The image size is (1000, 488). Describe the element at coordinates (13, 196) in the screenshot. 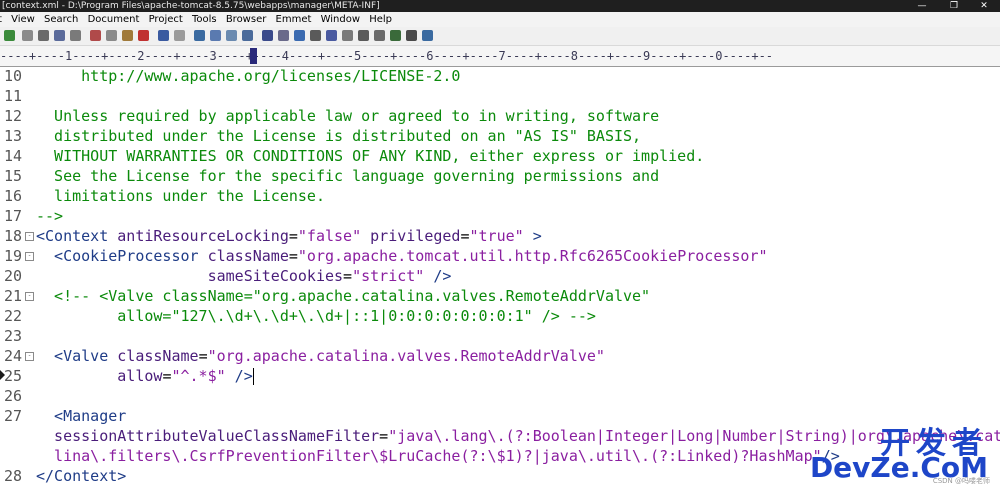

I see `line-number: 16` at that location.